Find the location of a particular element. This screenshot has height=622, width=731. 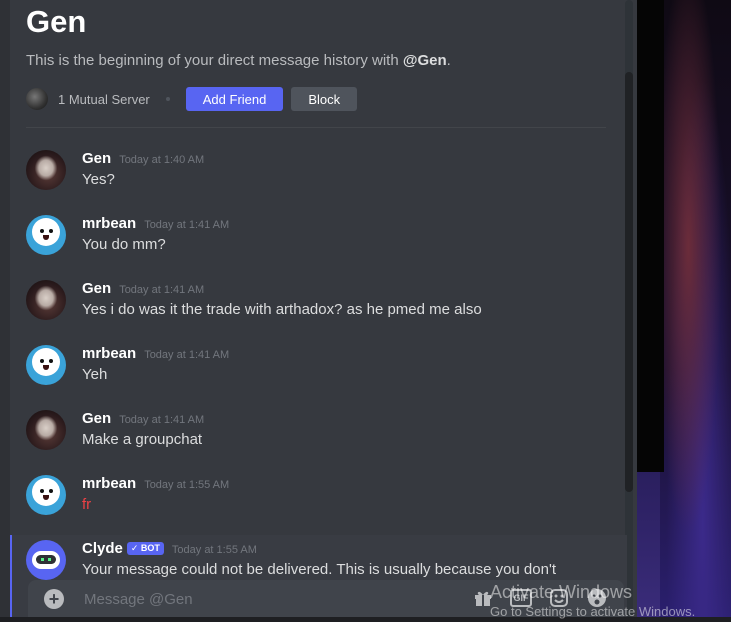

message-content: fr is located at coordinates (87, 504).